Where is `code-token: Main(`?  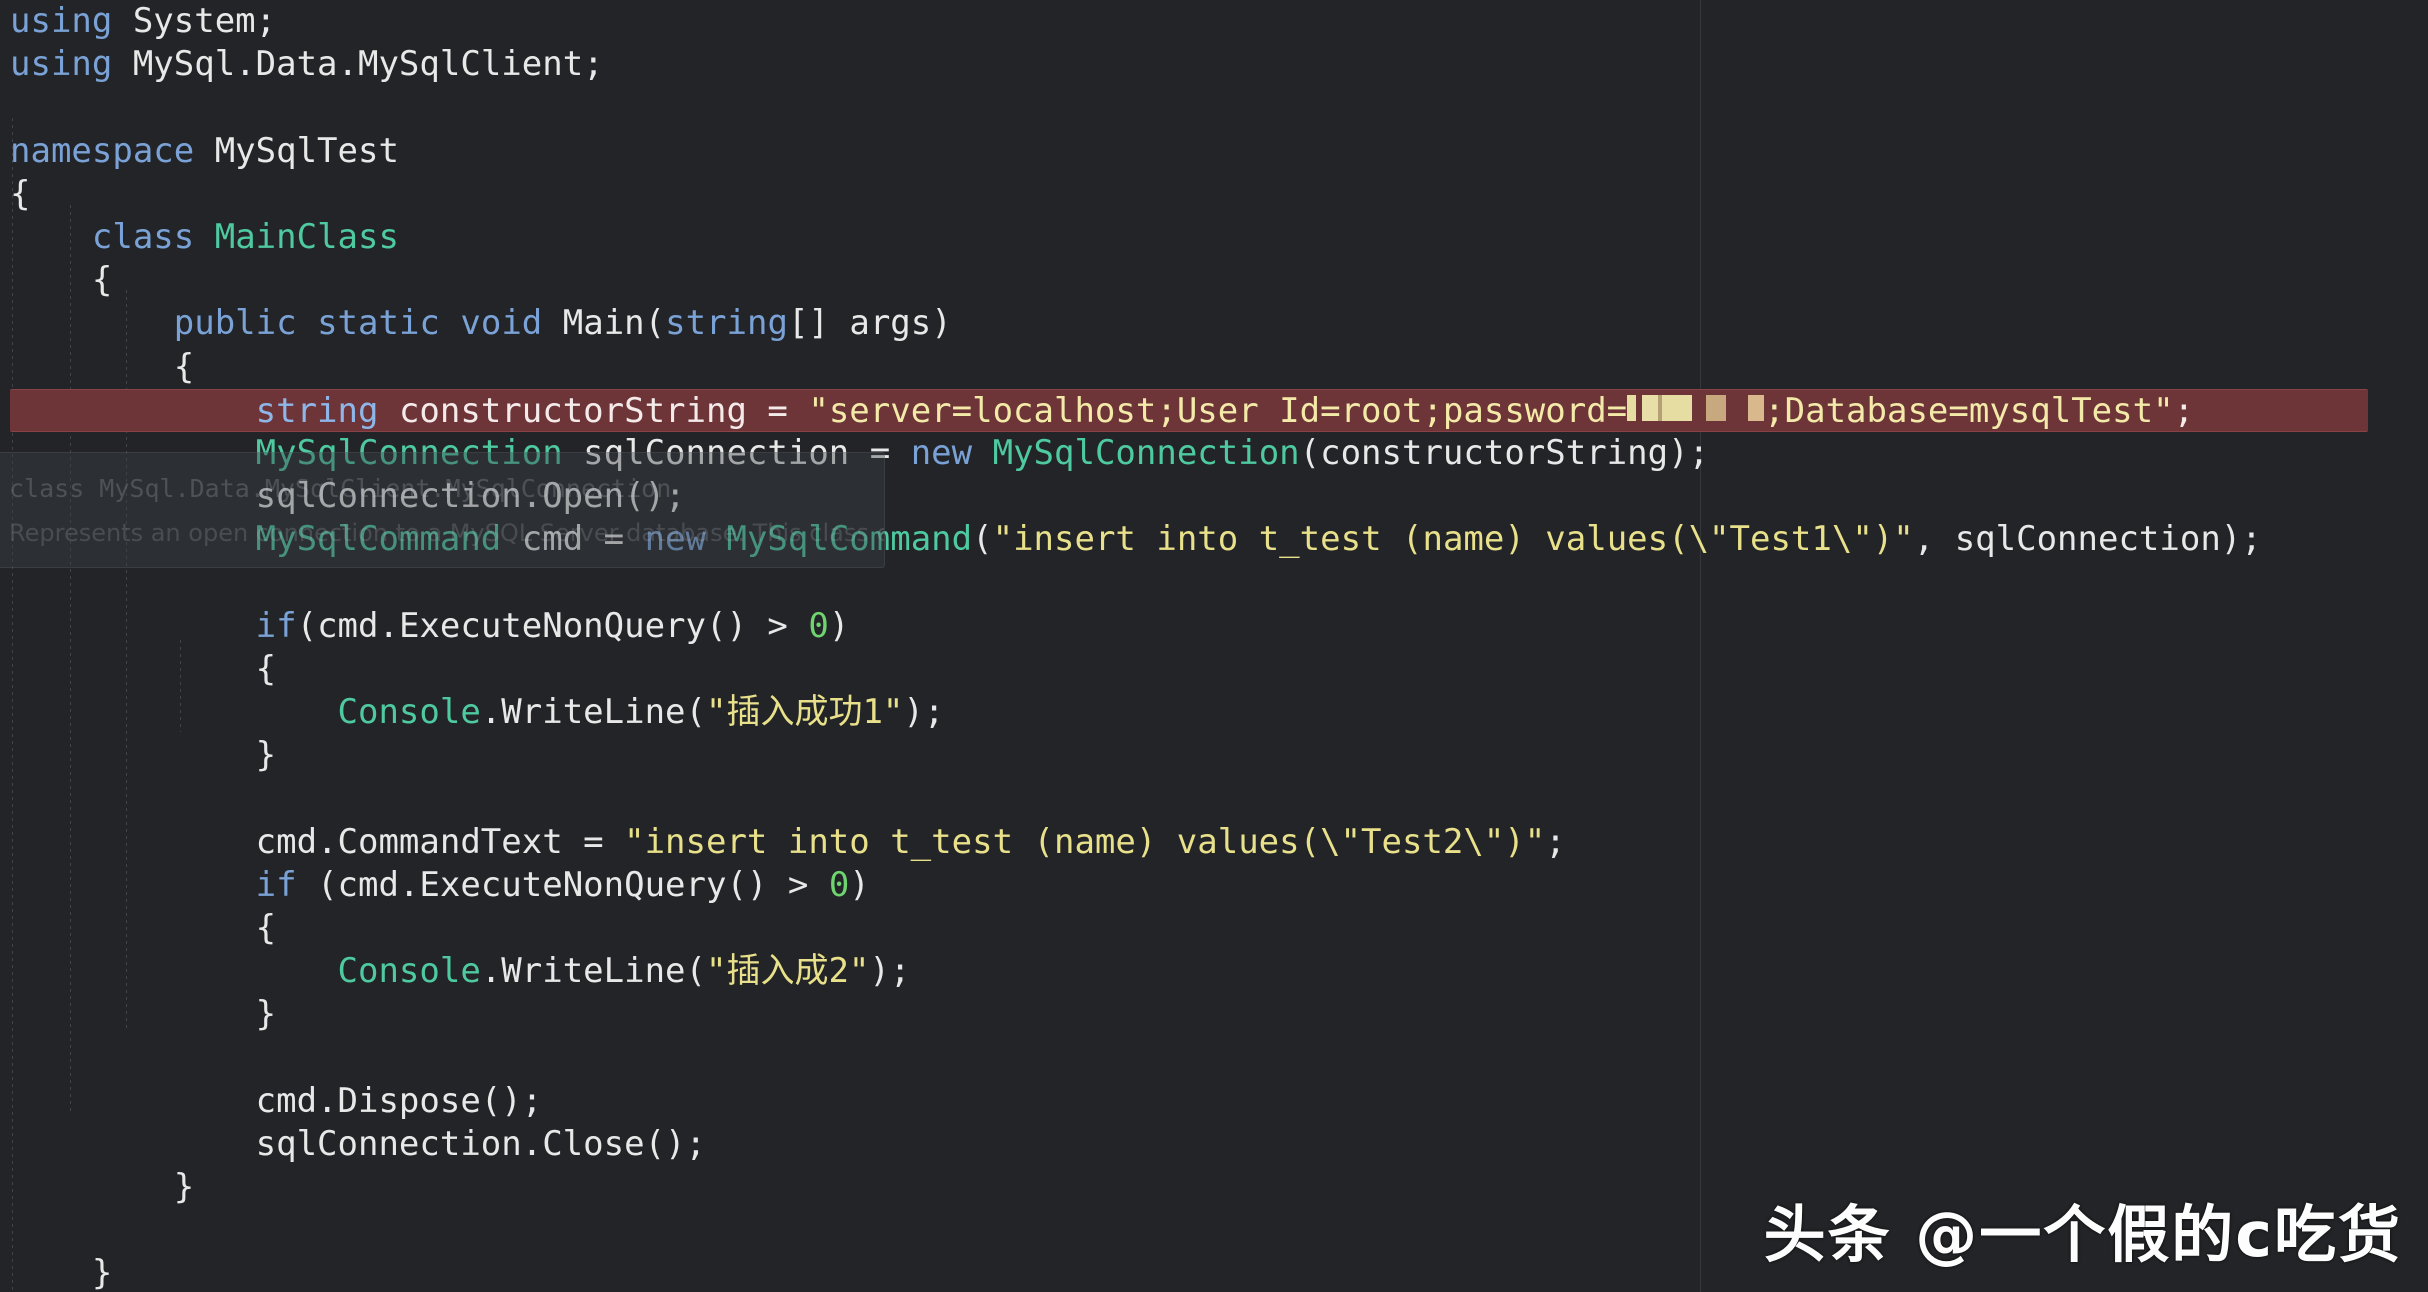
code-token: Main( is located at coordinates (604, 323).